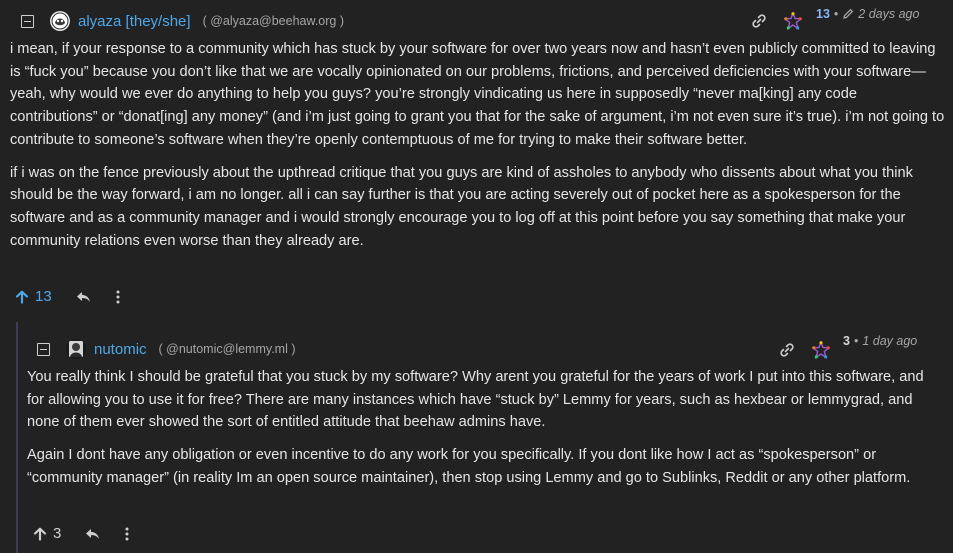  I want to click on vote-count: 13, so click(43, 296).